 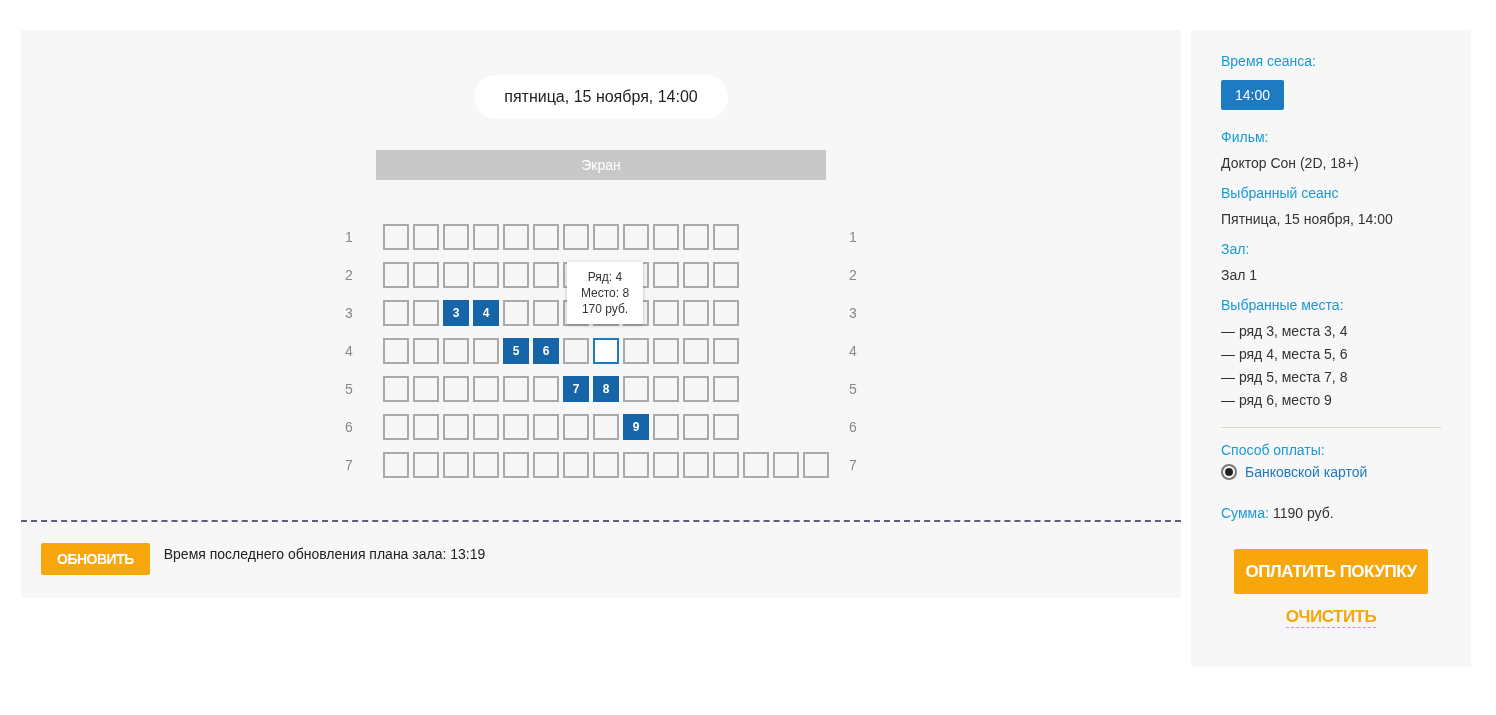 What do you see at coordinates (1285, 354) in the screenshot?
I see `selected-seat-line: — ряд 4, места 5, 6` at bounding box center [1285, 354].